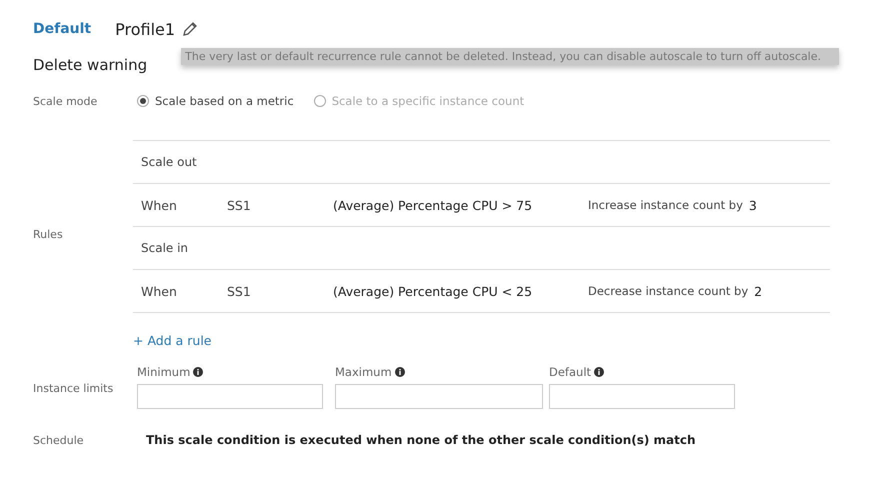 The height and width of the screenshot is (479, 896). I want to click on delete-warning-label: Delete warning, so click(90, 64).